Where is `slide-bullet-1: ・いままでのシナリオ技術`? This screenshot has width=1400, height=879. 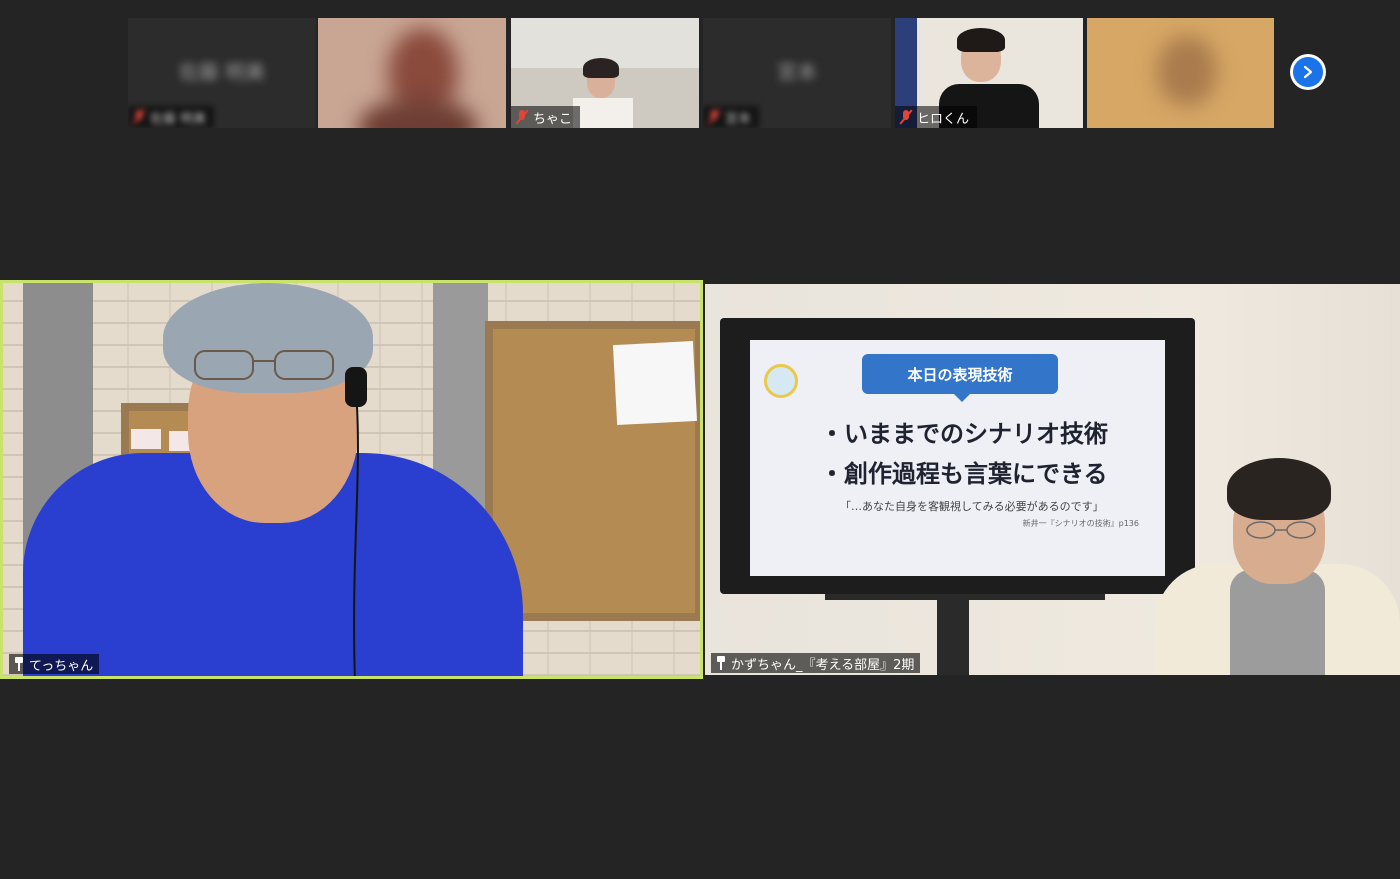 slide-bullet-1: ・いままでのシナリオ技術 is located at coordinates (964, 434).